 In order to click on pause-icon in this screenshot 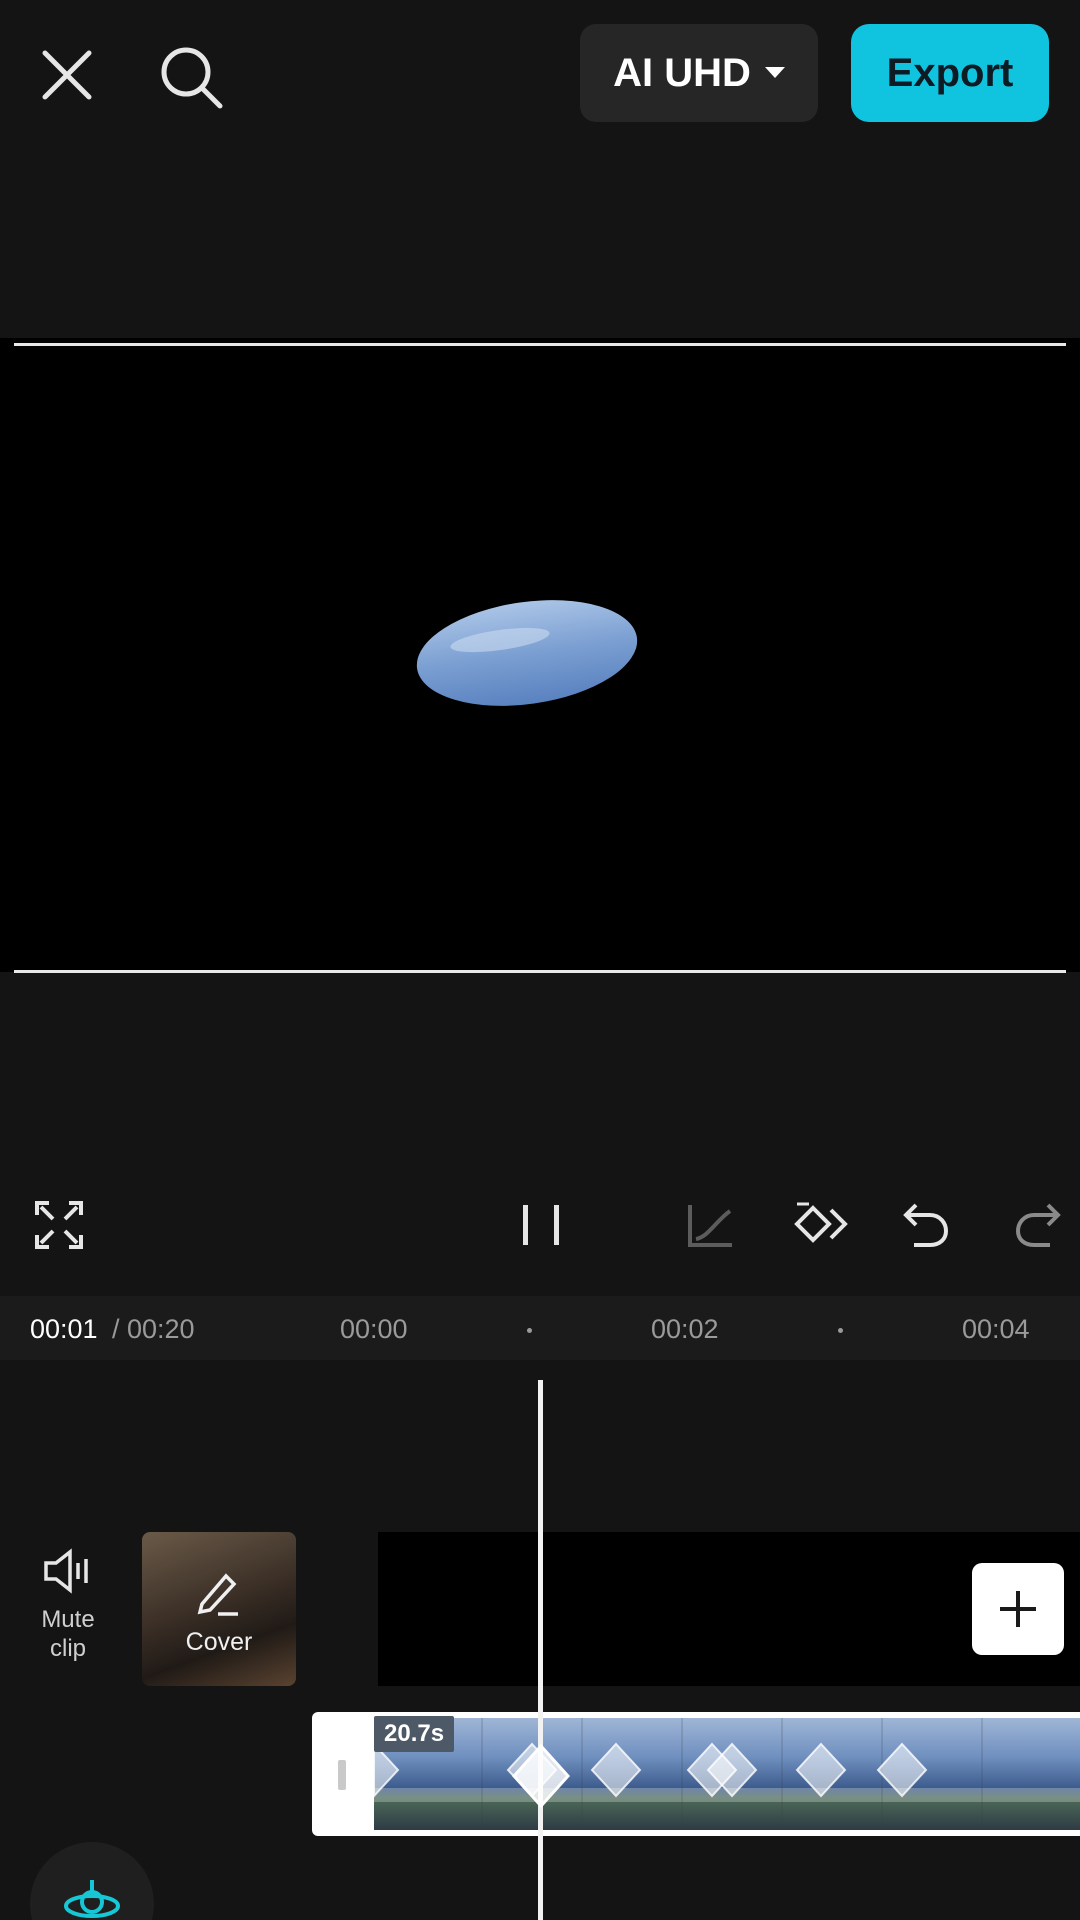, I will do `click(541, 1225)`.